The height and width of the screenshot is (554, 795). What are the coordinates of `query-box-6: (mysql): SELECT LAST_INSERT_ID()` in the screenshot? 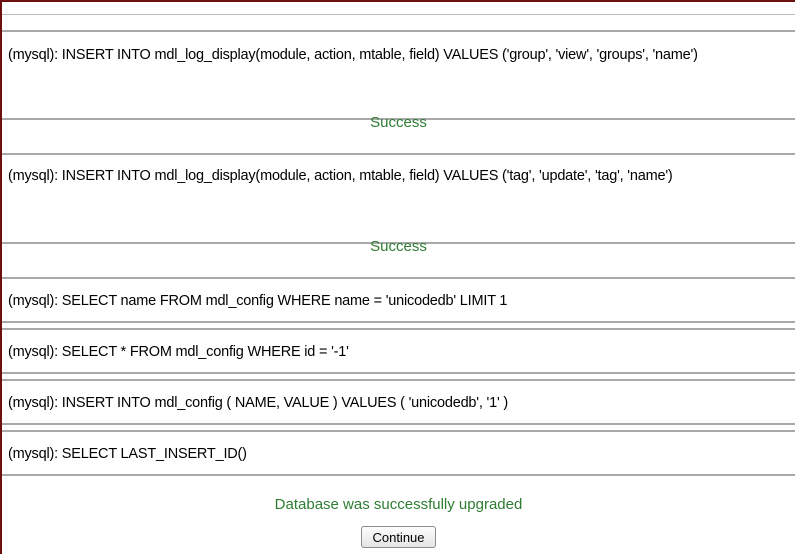 It's located at (398, 453).